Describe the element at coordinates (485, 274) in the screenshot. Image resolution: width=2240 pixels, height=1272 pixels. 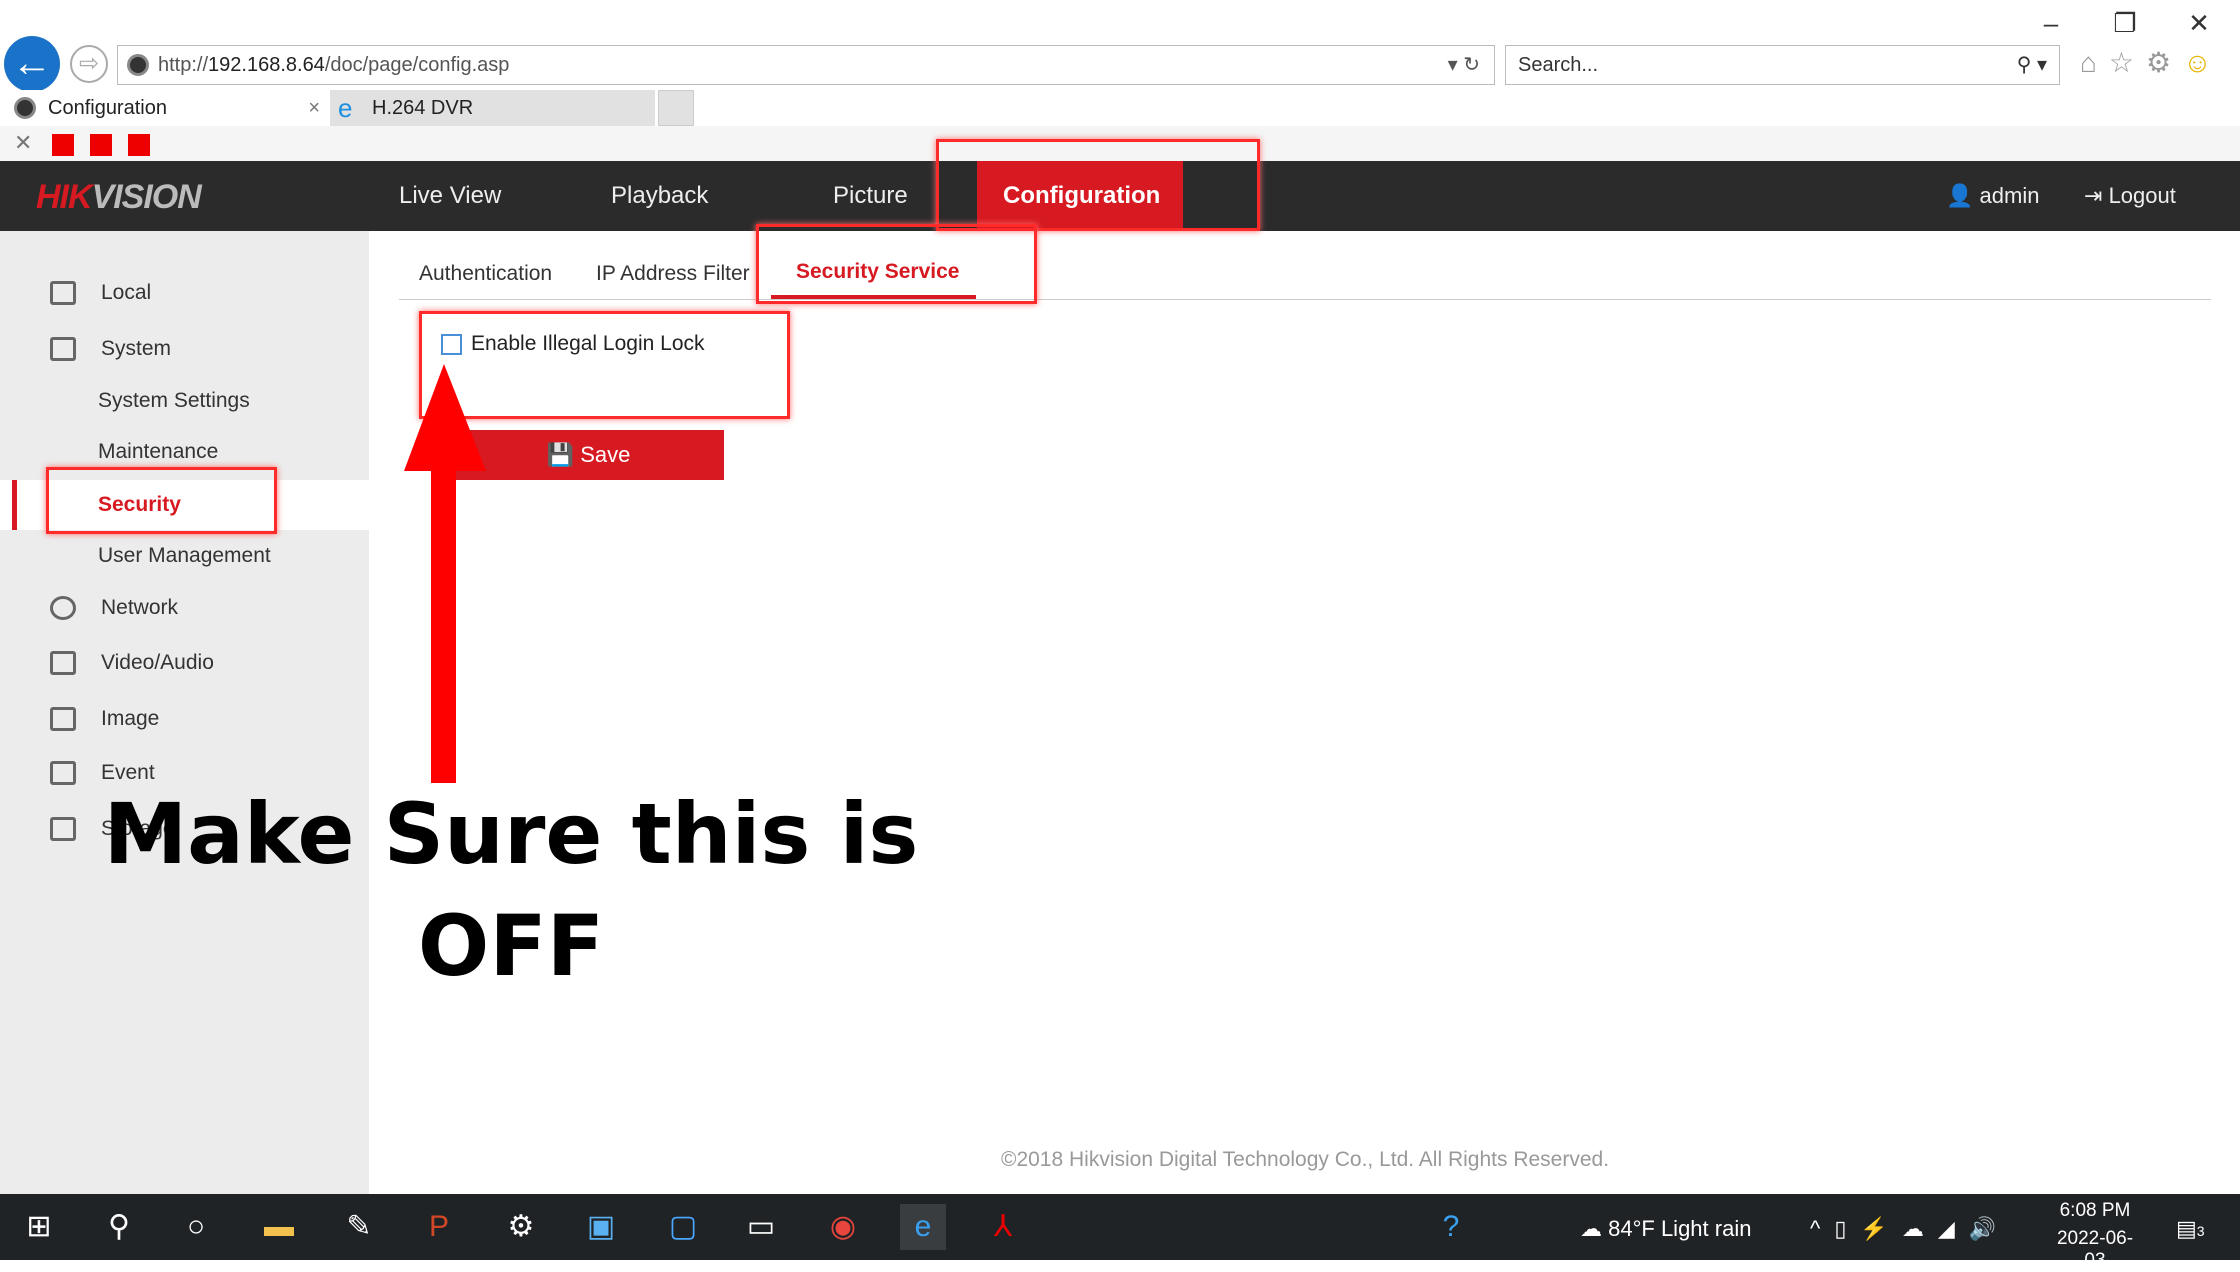
I see `subtab-authentication: Authentication` at that location.